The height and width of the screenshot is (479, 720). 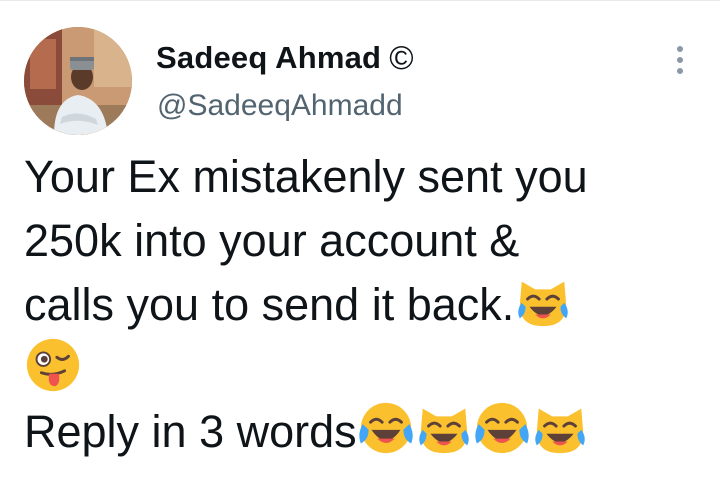 I want to click on avatar, so click(x=78, y=81).